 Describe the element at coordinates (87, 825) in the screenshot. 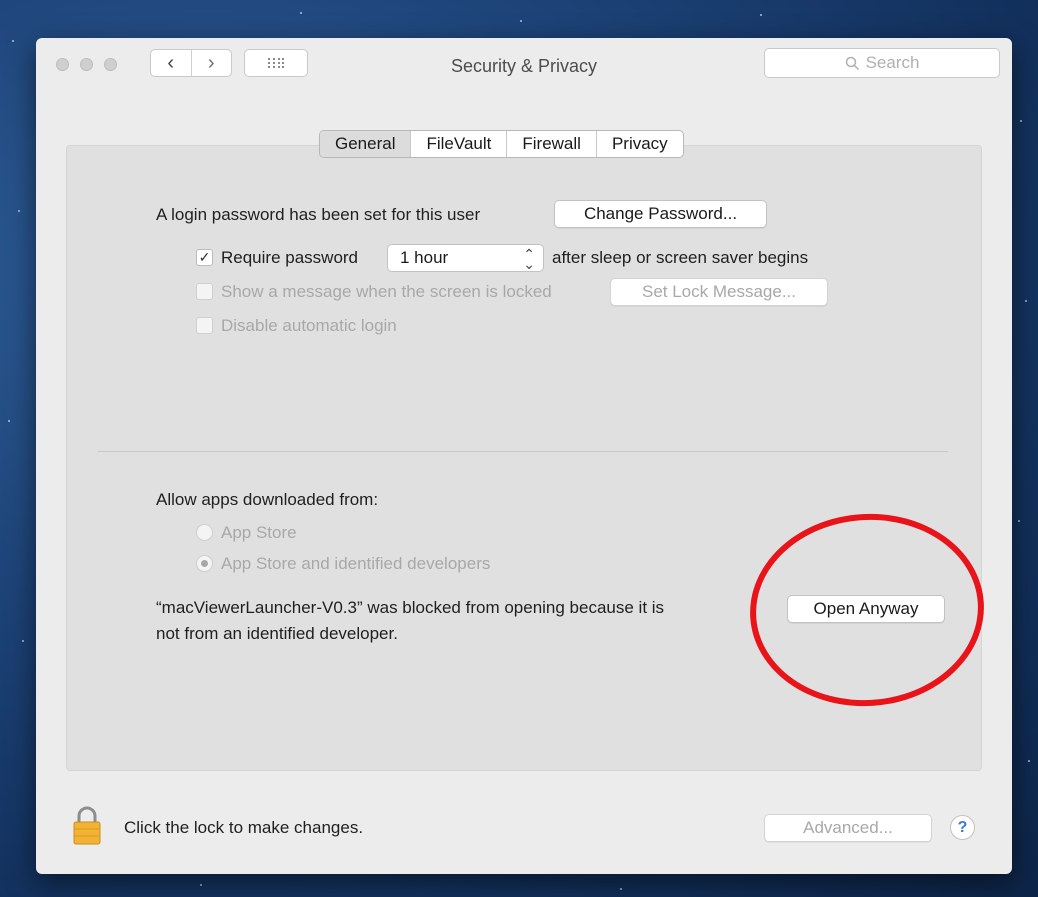

I see `lock-icon` at that location.